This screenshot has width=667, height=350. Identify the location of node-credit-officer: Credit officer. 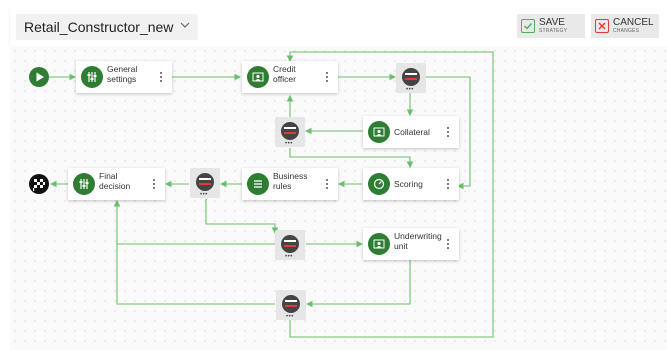
(290, 77).